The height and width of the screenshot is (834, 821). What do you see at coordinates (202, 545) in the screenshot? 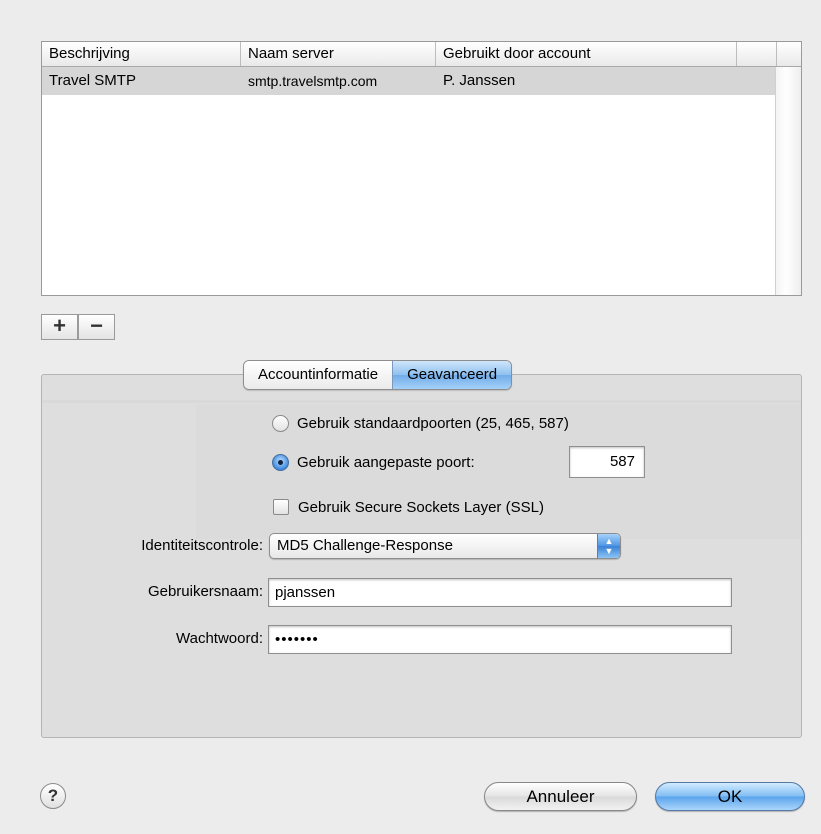
I see `auth-label: Identiteitscontrole:` at bounding box center [202, 545].